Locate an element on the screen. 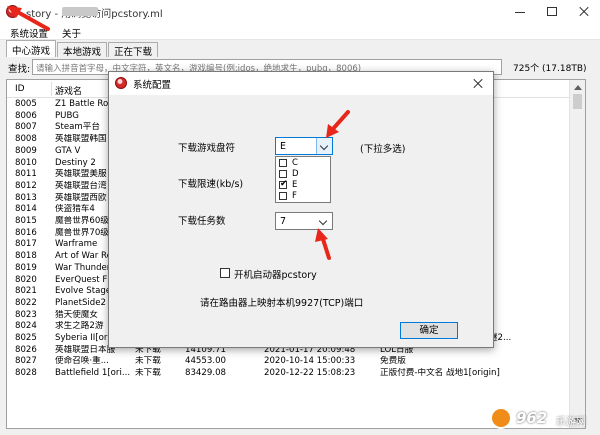 This screenshot has height=435, width=600. title-redaction is located at coordinates (80, 11).